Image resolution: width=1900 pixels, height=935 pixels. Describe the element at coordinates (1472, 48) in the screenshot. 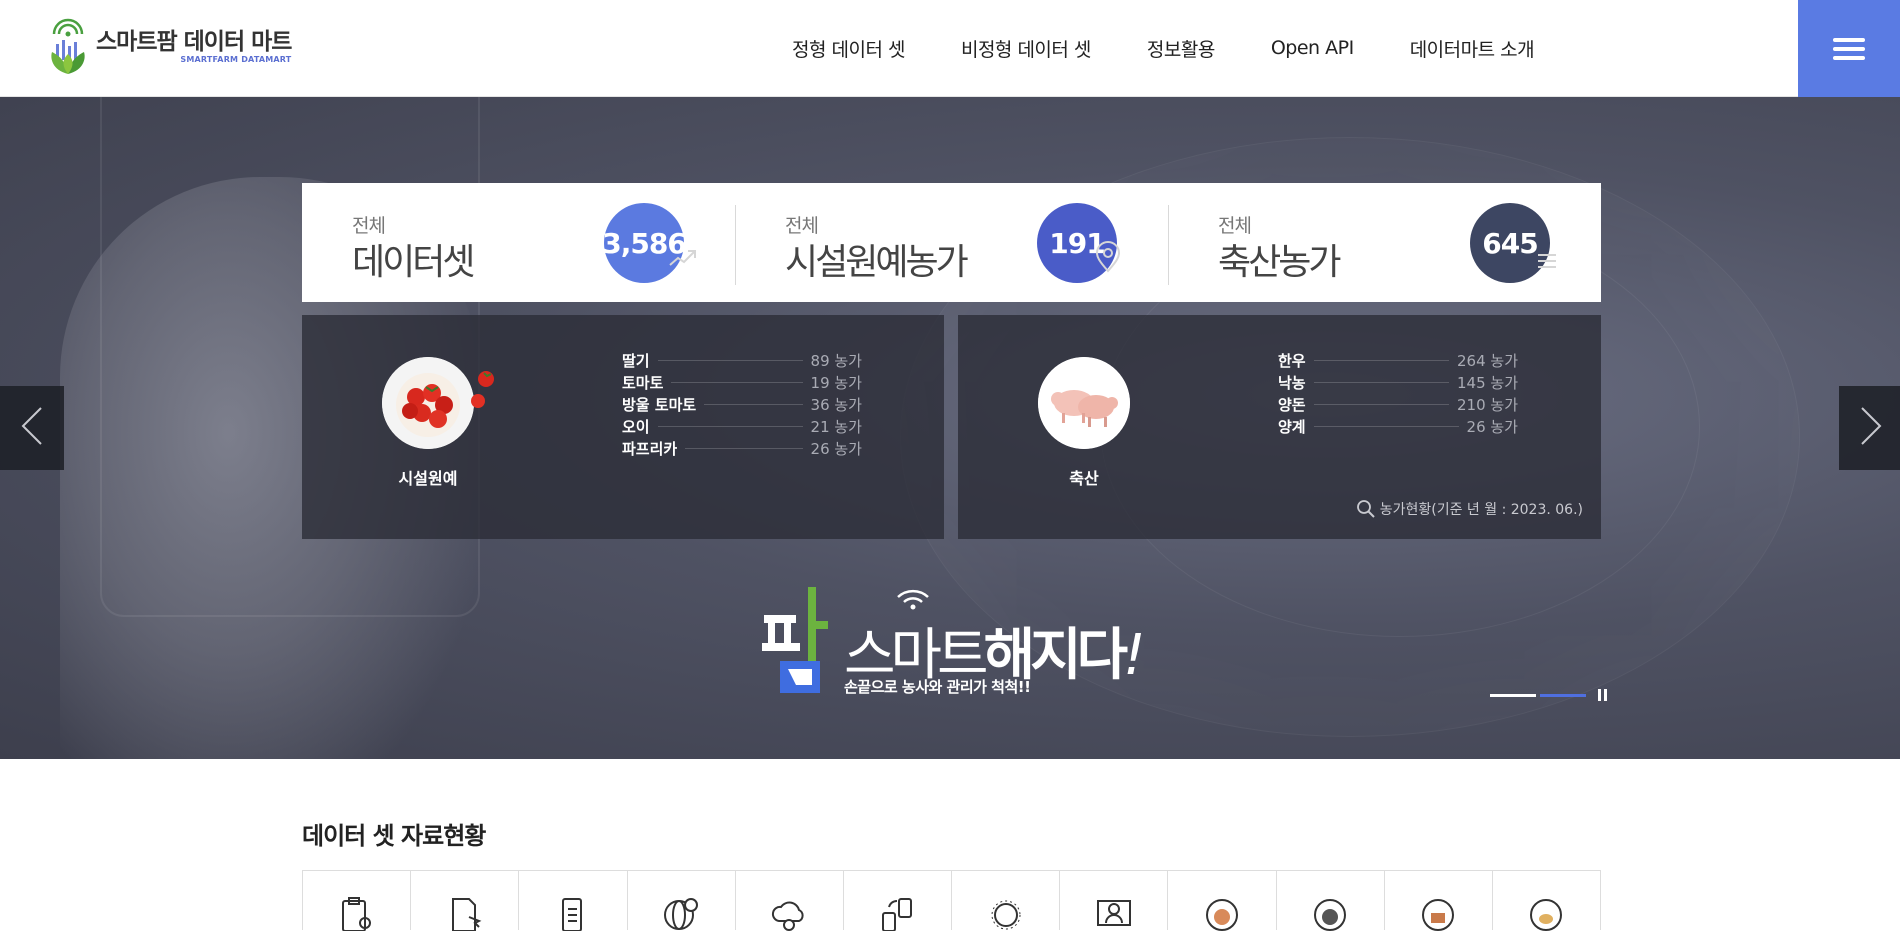

I see `nav-about: 데이터마트 소개` at that location.